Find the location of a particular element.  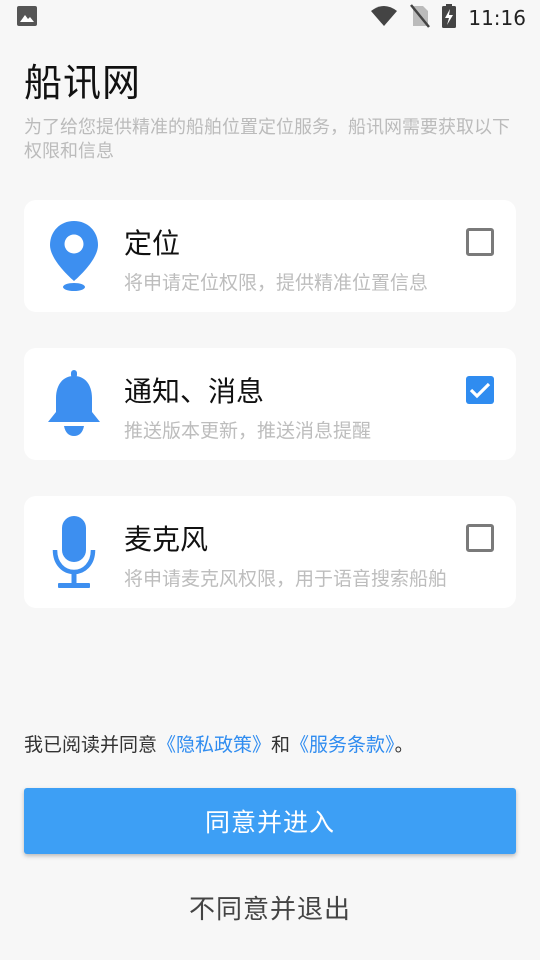

battery-charging-icon is located at coordinates (449, 18).